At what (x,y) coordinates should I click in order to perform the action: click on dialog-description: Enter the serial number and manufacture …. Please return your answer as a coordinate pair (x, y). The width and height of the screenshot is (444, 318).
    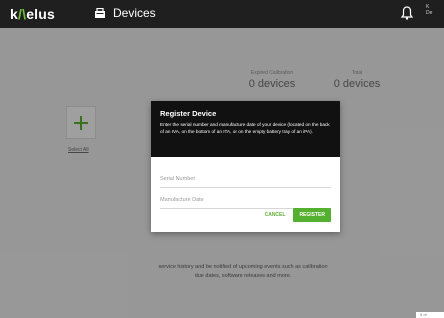
    Looking at the image, I should click on (245, 128).